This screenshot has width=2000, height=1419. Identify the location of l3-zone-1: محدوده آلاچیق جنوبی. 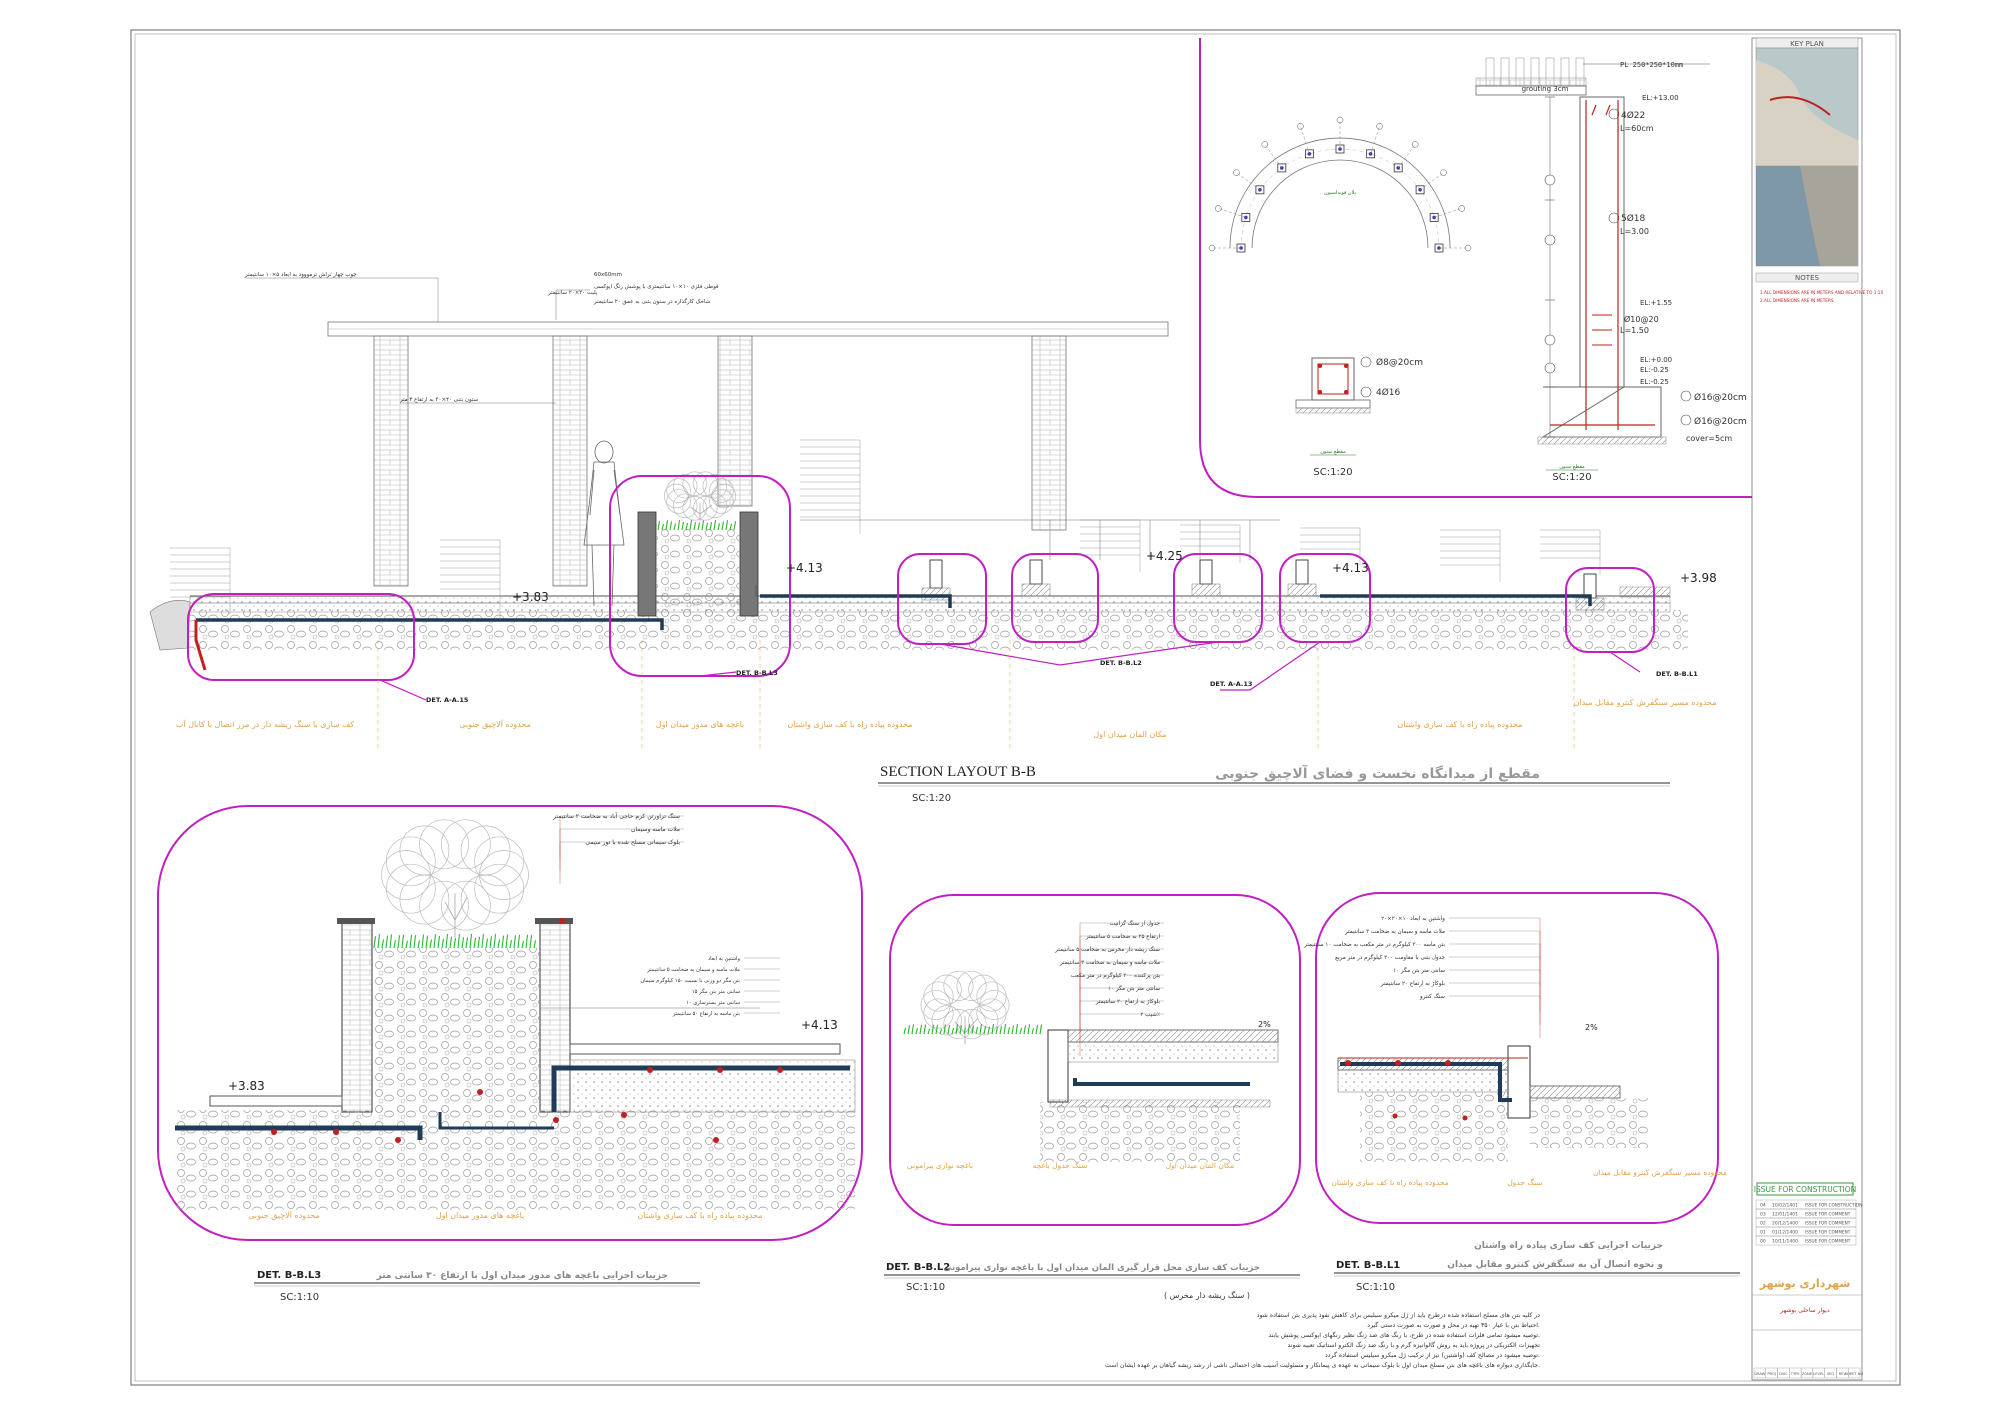
(284, 1215).